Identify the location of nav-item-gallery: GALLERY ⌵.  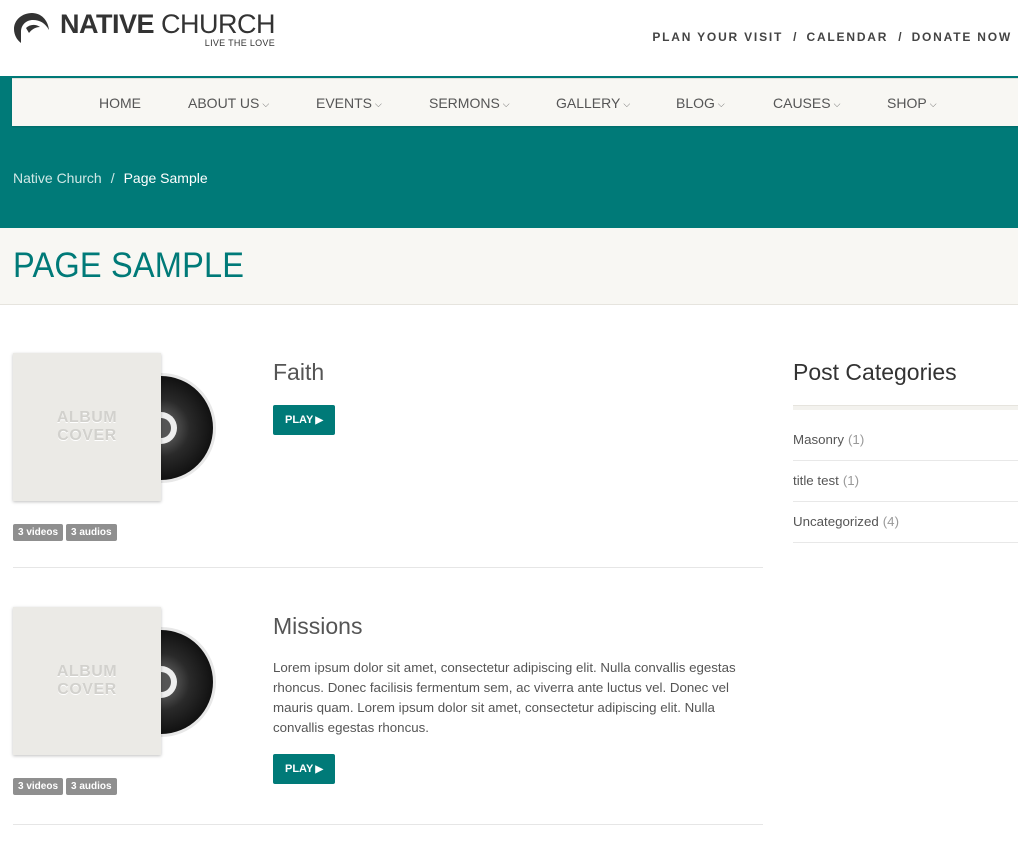
(593, 103).